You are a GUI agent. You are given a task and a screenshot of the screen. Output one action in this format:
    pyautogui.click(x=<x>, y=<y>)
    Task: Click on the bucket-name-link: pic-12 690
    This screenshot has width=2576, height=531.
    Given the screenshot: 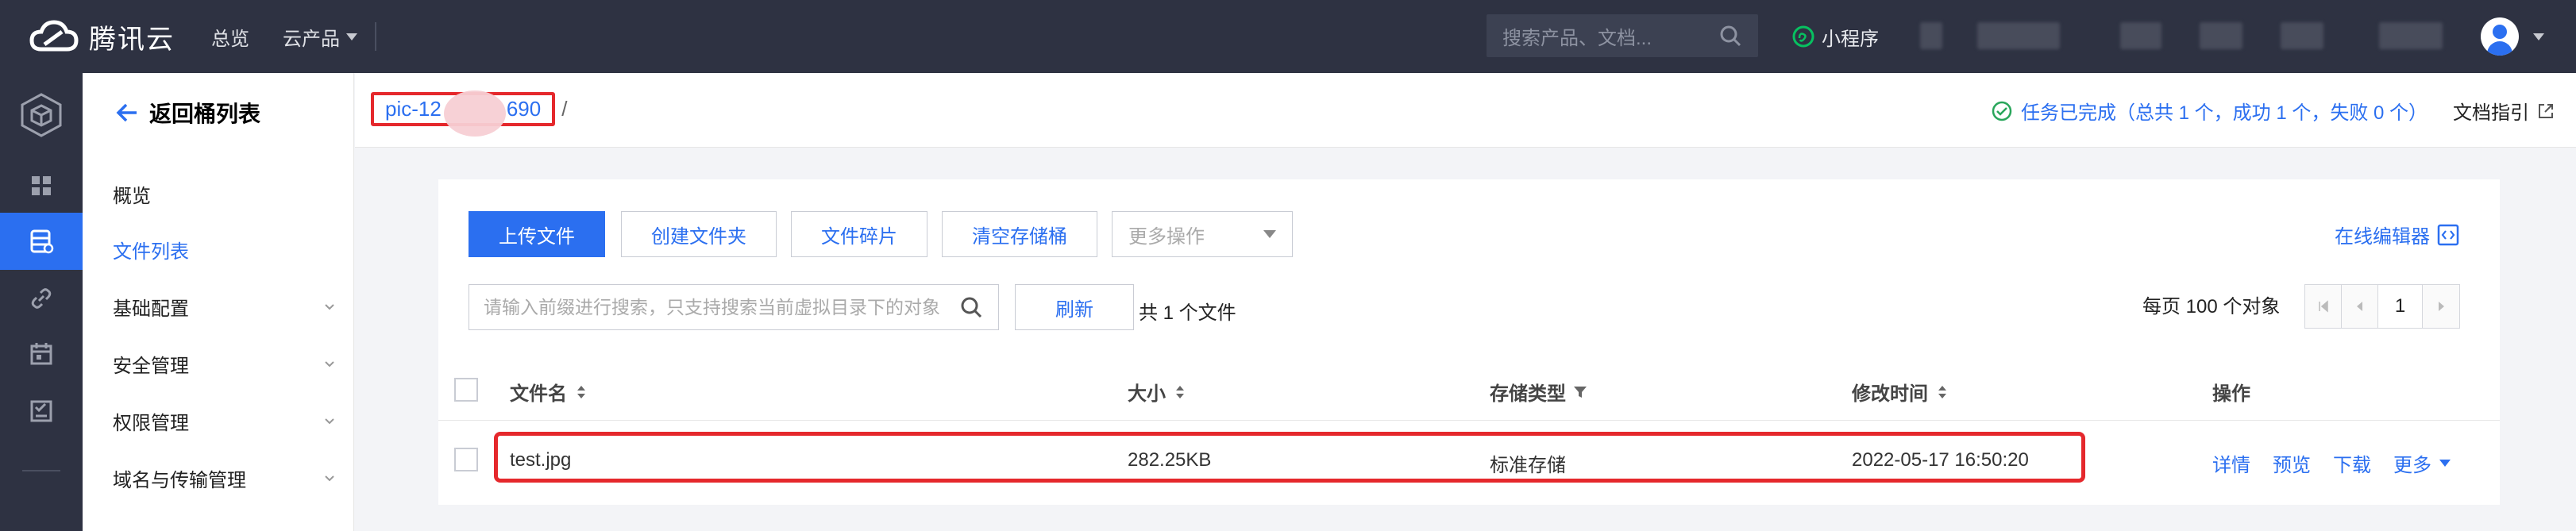 What is the action you would take?
    pyautogui.click(x=463, y=113)
    